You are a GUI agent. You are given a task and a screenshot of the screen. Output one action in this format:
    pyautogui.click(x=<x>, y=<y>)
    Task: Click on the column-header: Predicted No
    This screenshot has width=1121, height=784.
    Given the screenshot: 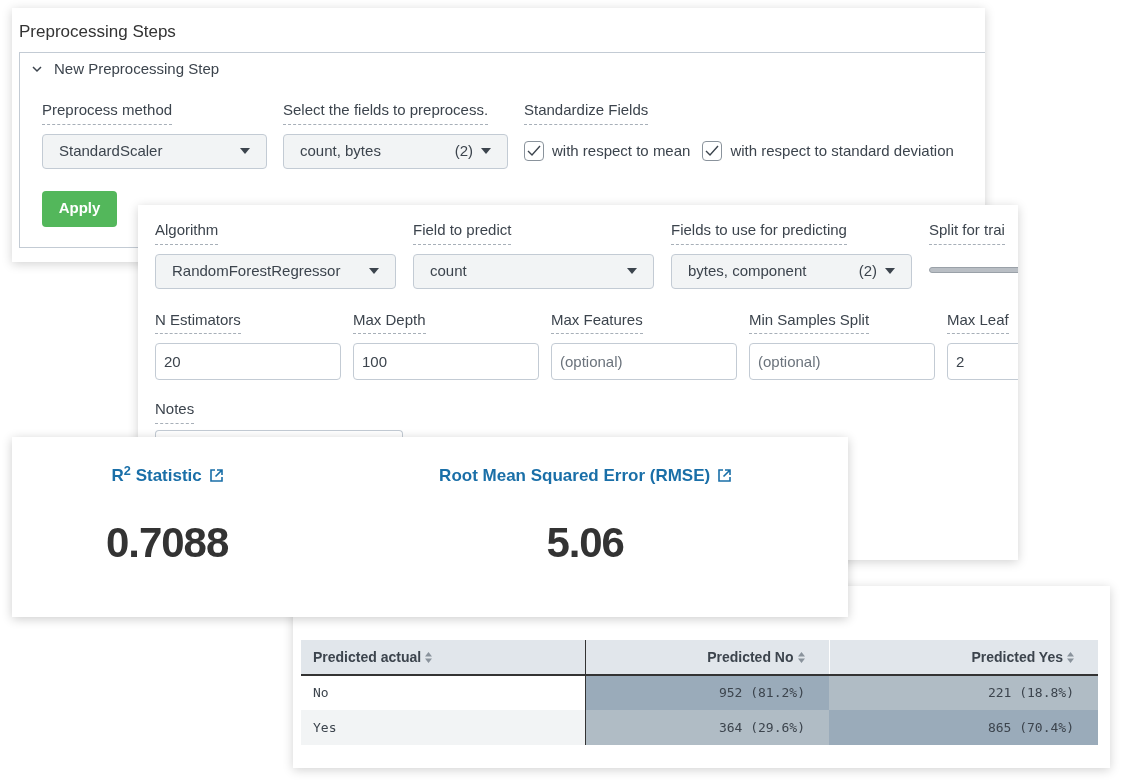 What is the action you would take?
    pyautogui.click(x=707, y=657)
    